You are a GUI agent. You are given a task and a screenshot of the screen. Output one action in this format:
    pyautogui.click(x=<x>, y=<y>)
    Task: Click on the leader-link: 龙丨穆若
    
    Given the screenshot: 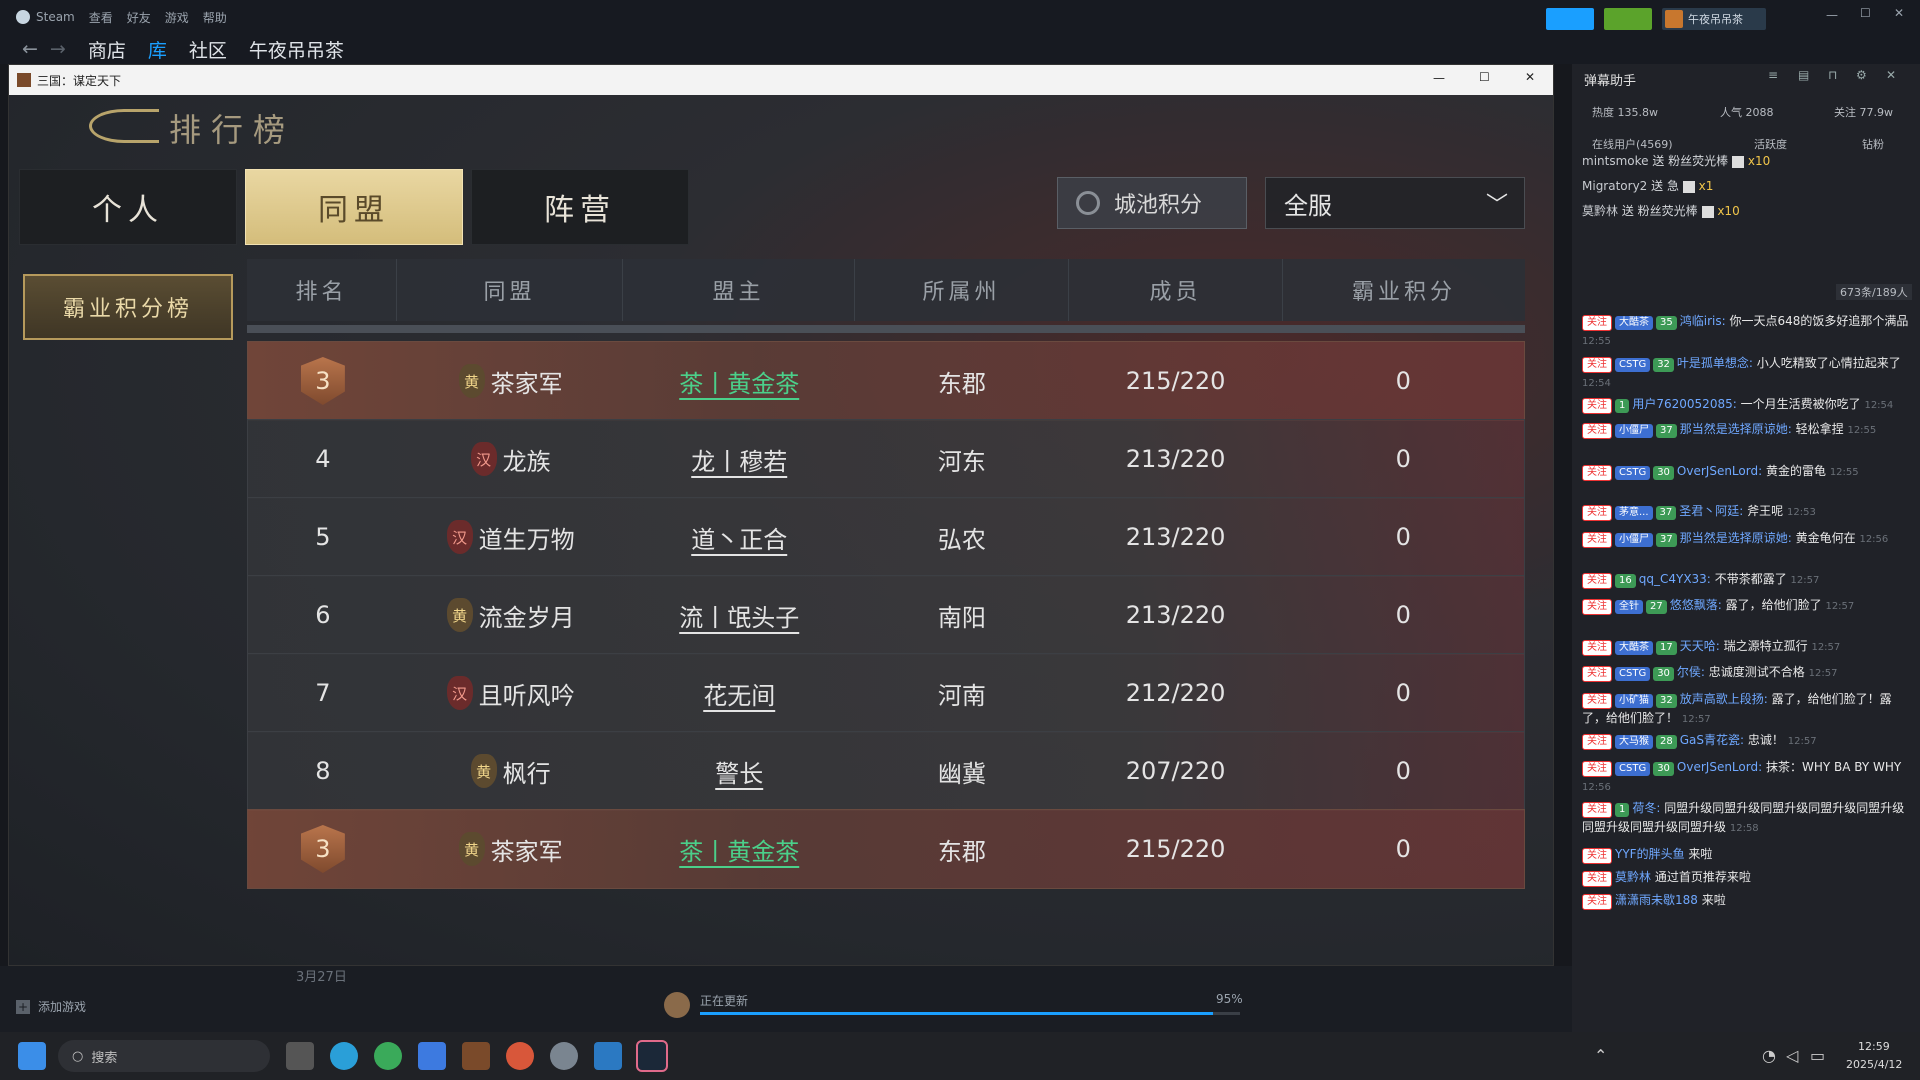 What is the action you would take?
    pyautogui.click(x=739, y=459)
    